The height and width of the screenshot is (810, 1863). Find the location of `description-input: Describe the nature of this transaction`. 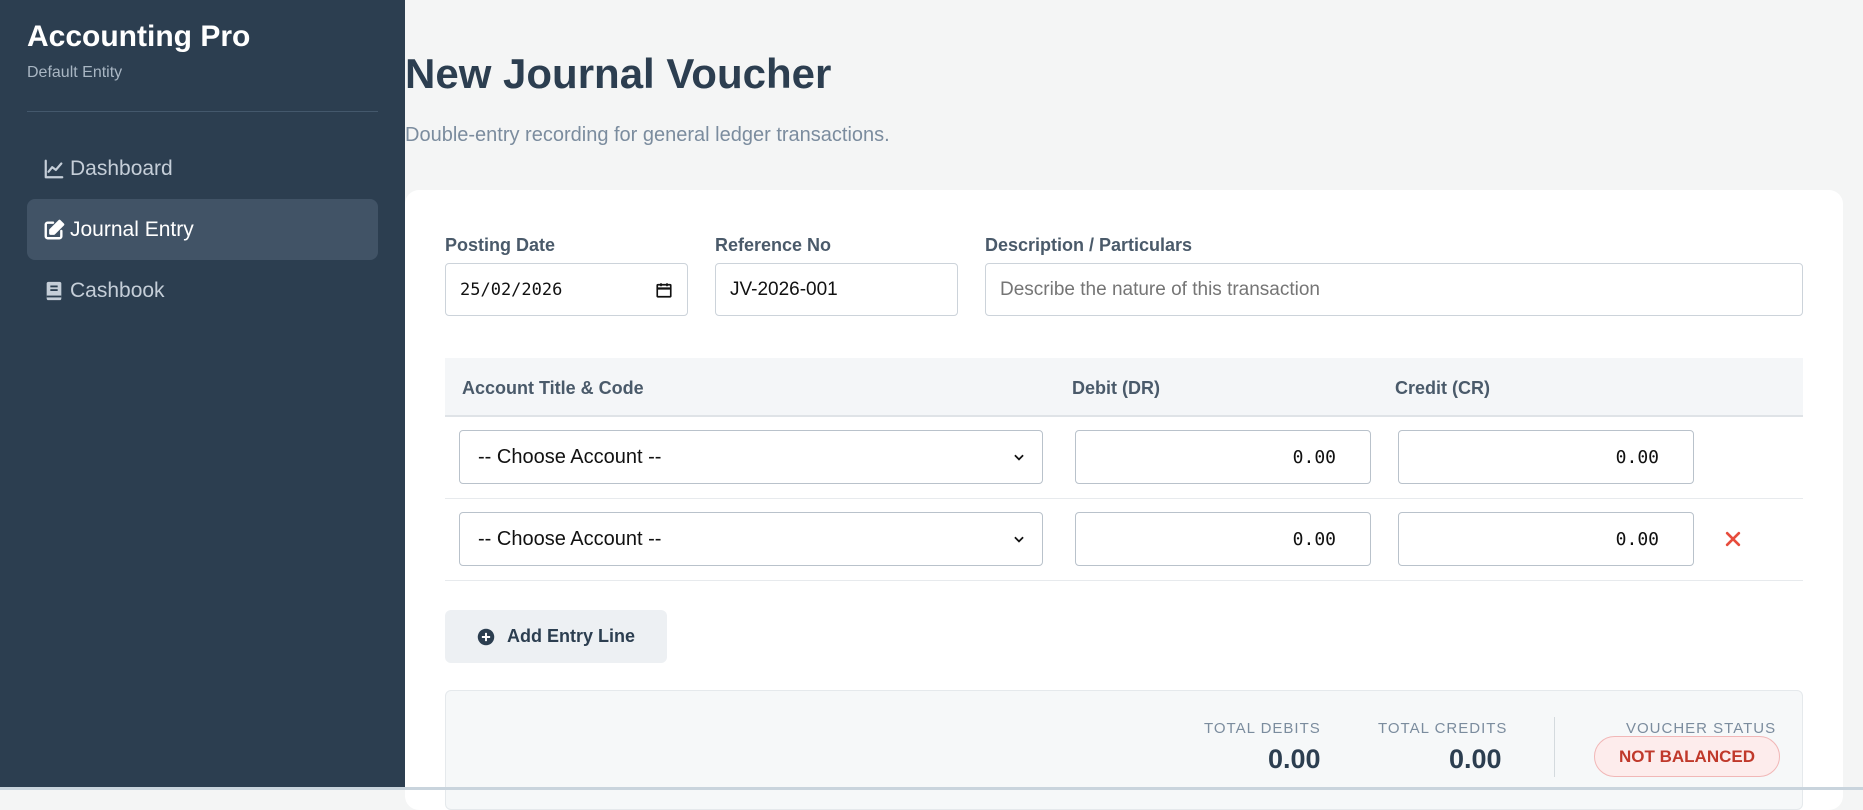

description-input: Describe the nature of this transaction is located at coordinates (1394, 289).